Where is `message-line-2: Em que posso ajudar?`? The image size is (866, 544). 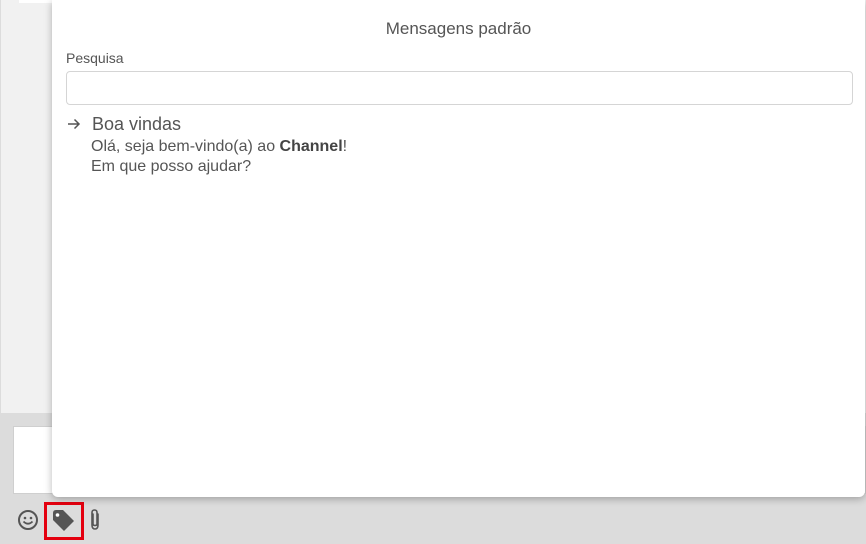
message-line-2: Em que posso ajudar? is located at coordinates (171, 166).